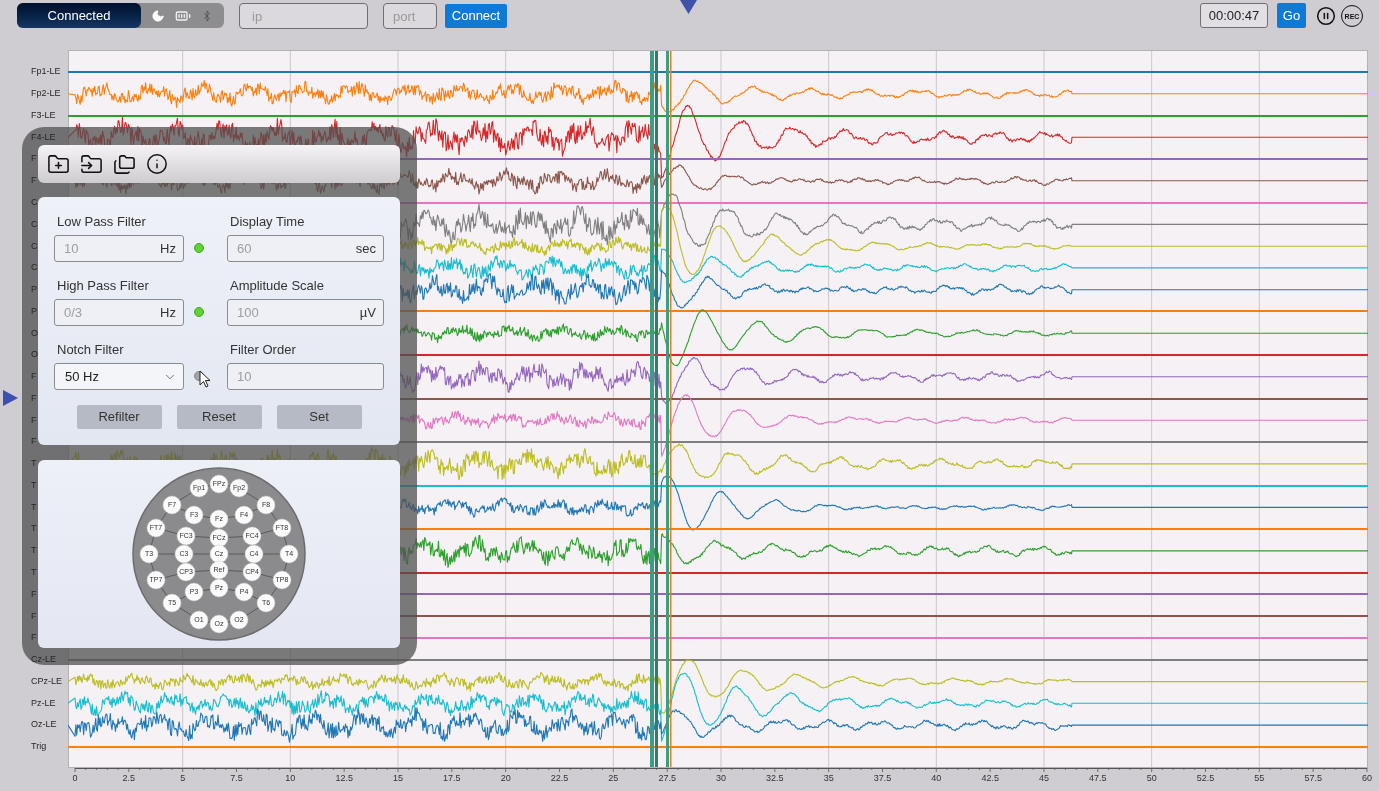 This screenshot has height=791, width=1379. I want to click on axis-tick-label: 35, so click(828, 778).